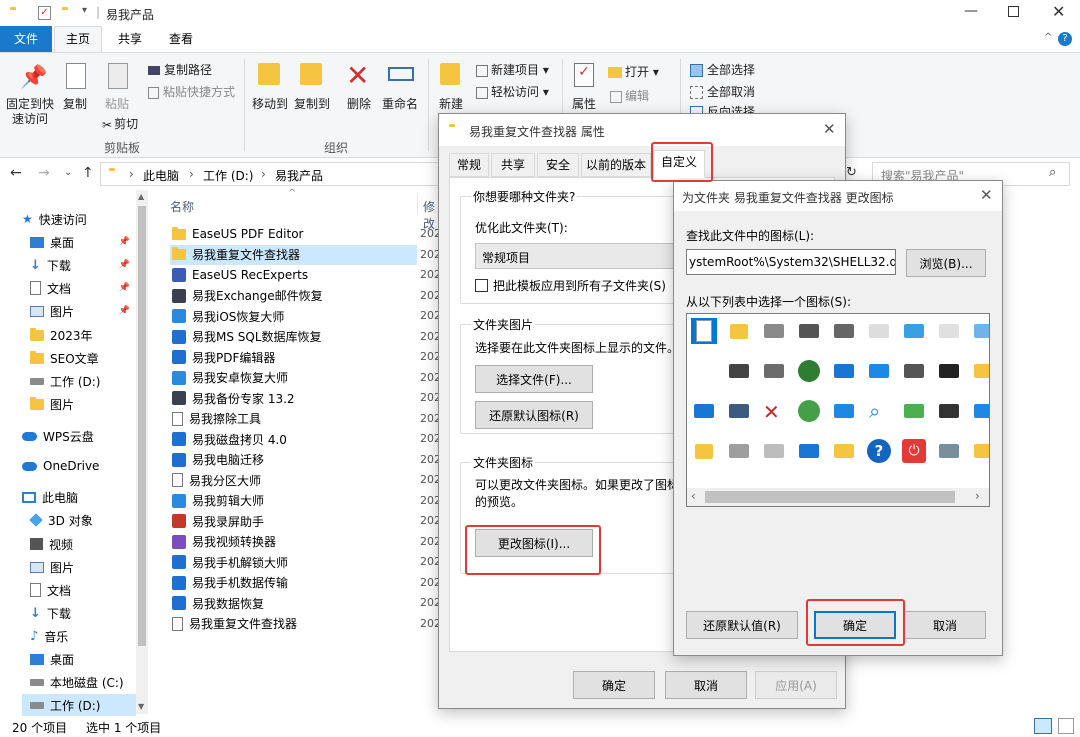 The width and height of the screenshot is (1080, 737). I want to click on nav-item: ↓ 下载 📌, so click(79, 265).